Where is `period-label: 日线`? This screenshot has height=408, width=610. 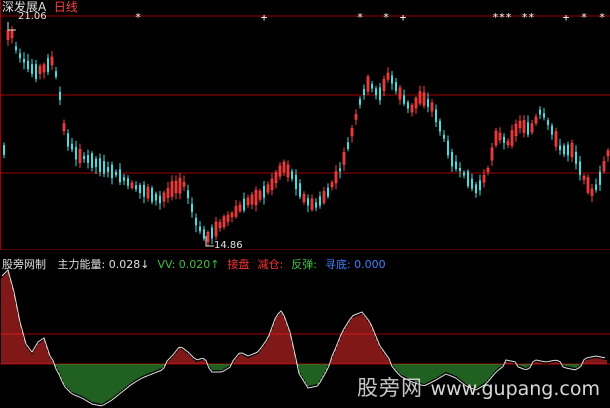
period-label: 日线 is located at coordinates (65, 7).